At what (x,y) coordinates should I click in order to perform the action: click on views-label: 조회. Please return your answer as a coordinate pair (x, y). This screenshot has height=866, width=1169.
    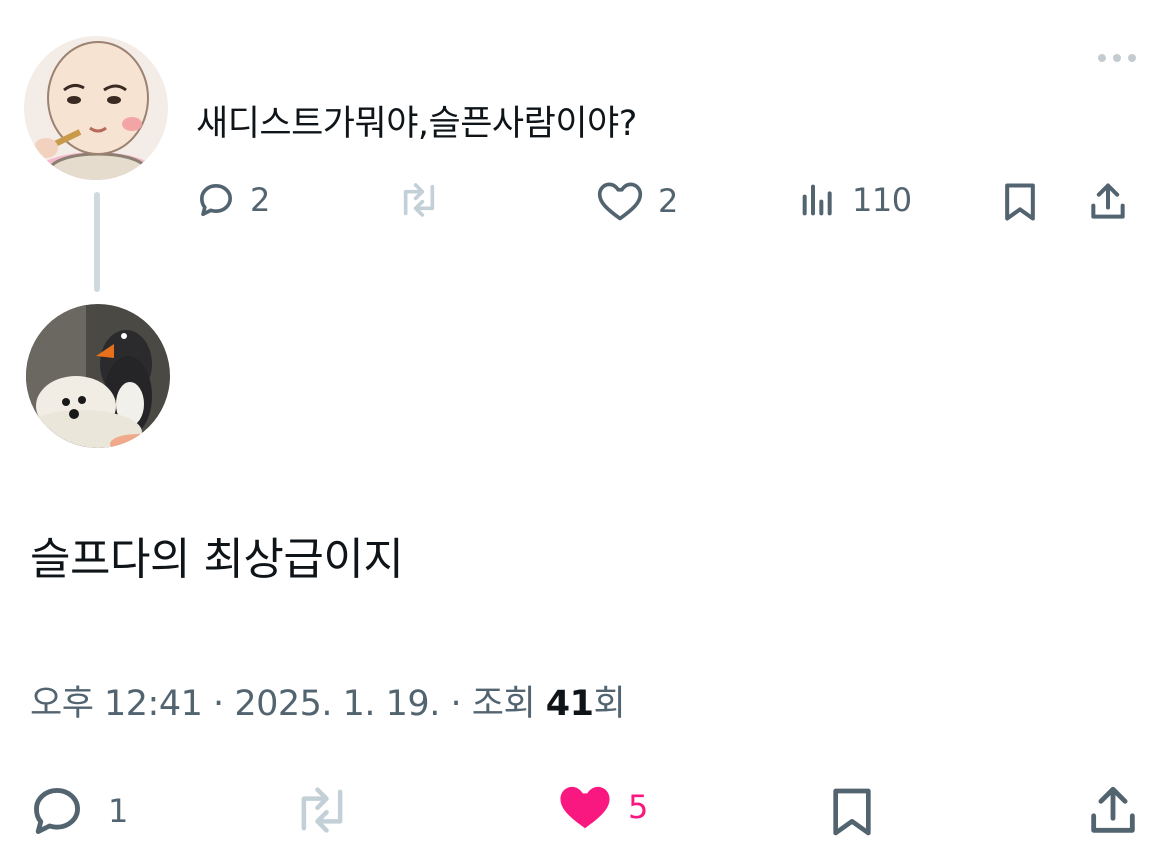
    Looking at the image, I should click on (503, 704).